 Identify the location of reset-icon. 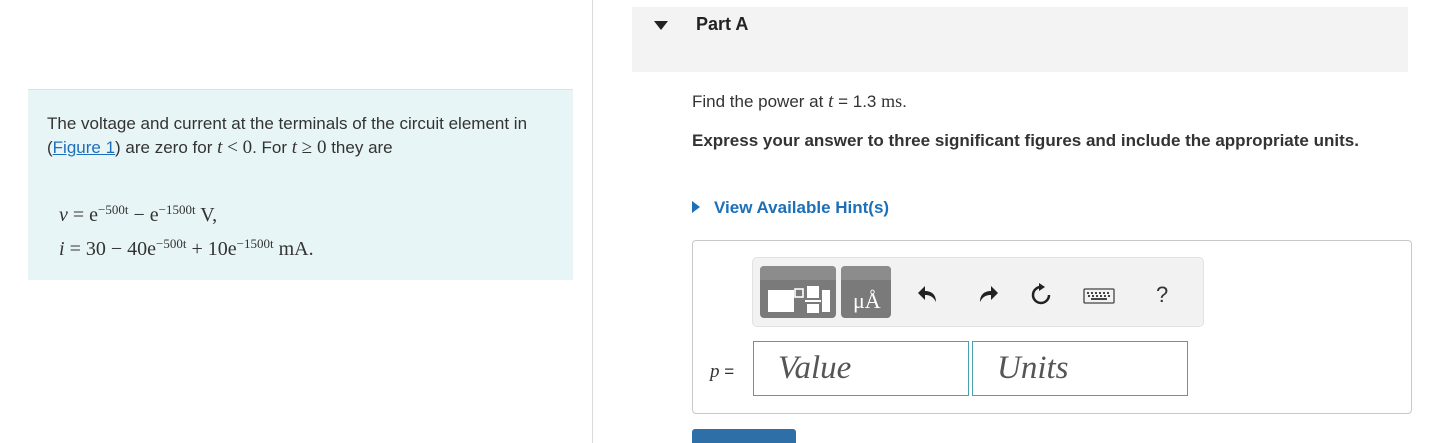
(1041, 295).